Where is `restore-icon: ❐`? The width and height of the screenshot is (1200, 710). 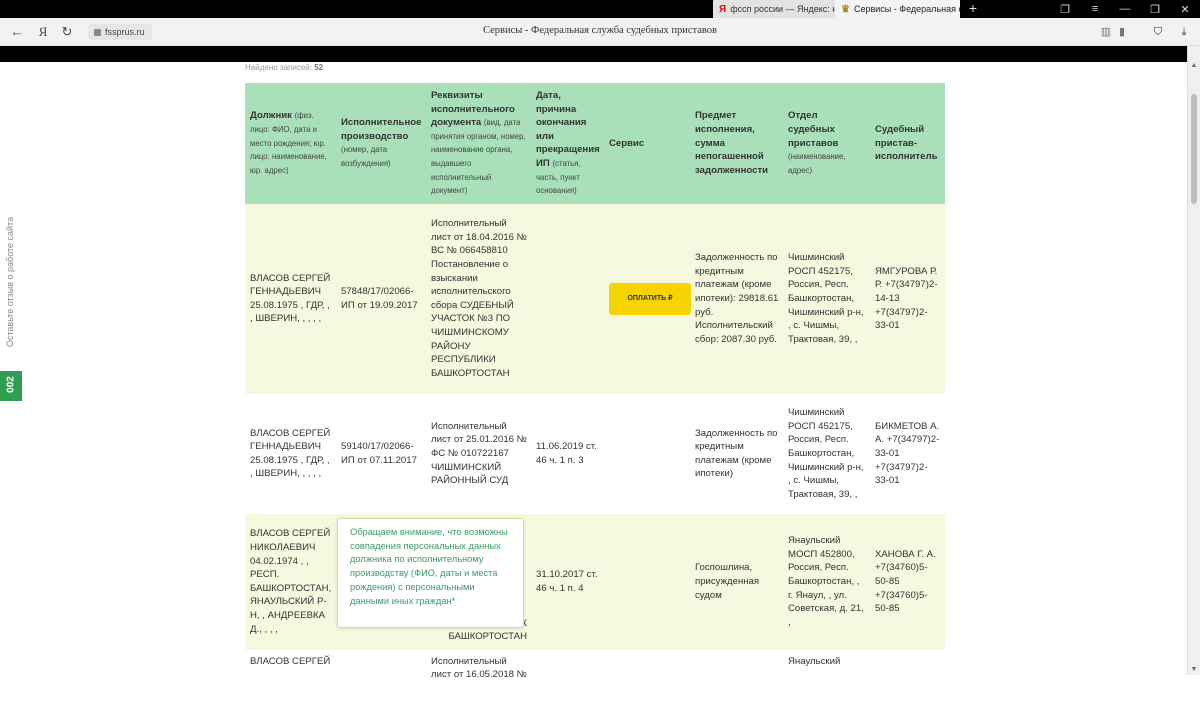
restore-icon: ❐ is located at coordinates (1155, 9).